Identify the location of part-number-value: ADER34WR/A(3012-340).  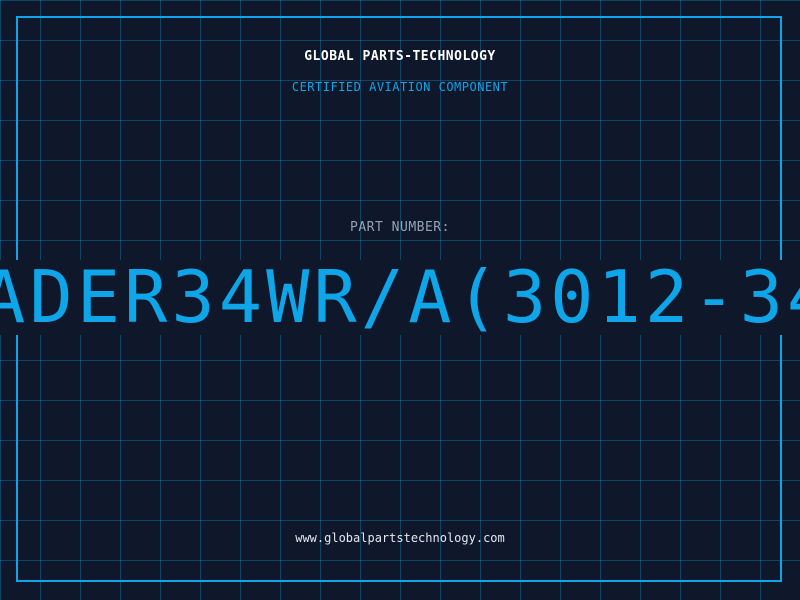
(400, 297).